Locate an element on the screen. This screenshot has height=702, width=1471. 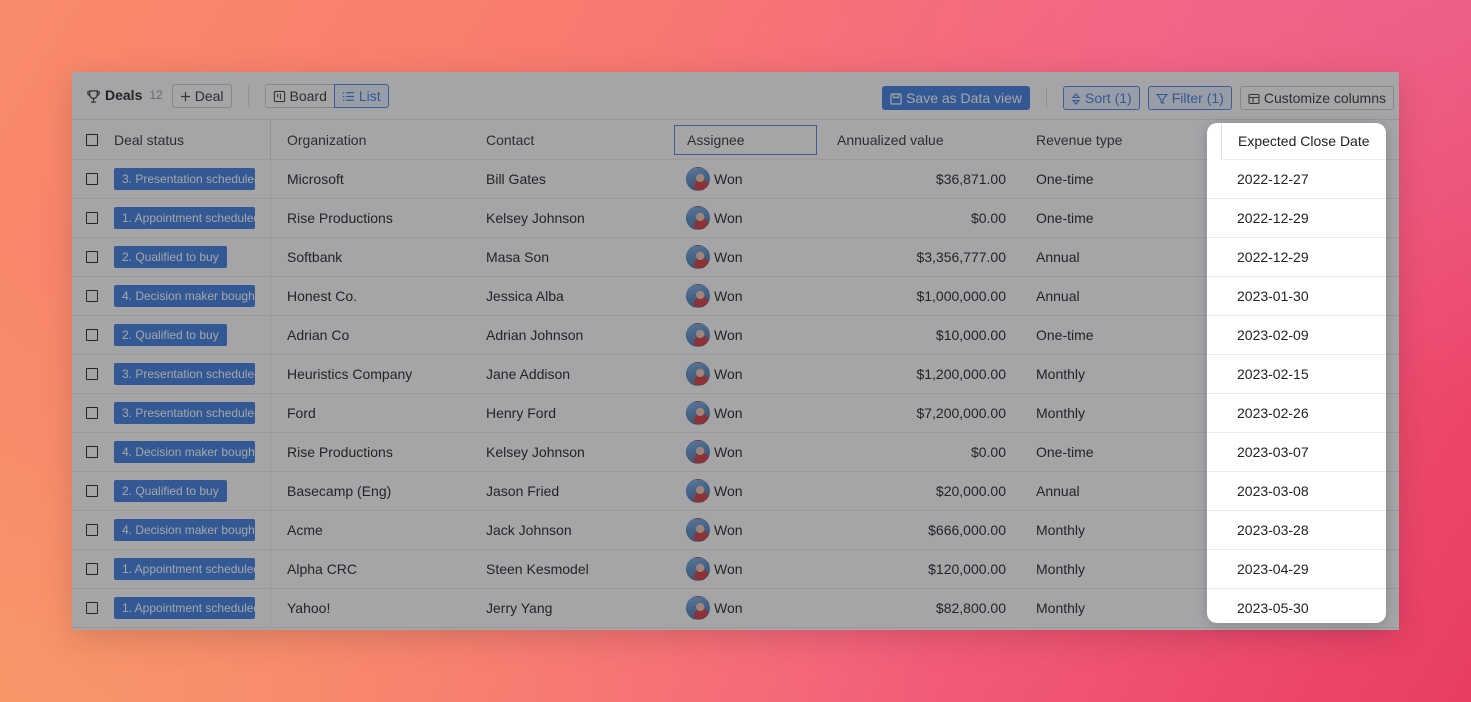
add-deal-button: Deal is located at coordinates (201, 95).